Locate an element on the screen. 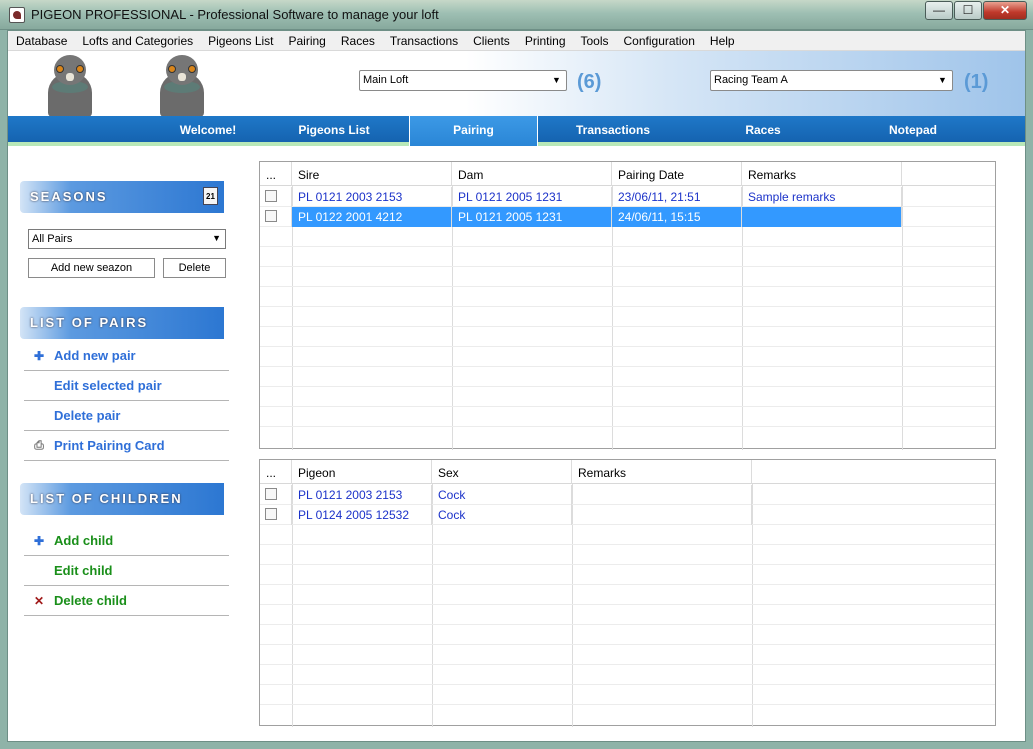 The image size is (1033, 749). tab-pairing: Pairing is located at coordinates (473, 131).